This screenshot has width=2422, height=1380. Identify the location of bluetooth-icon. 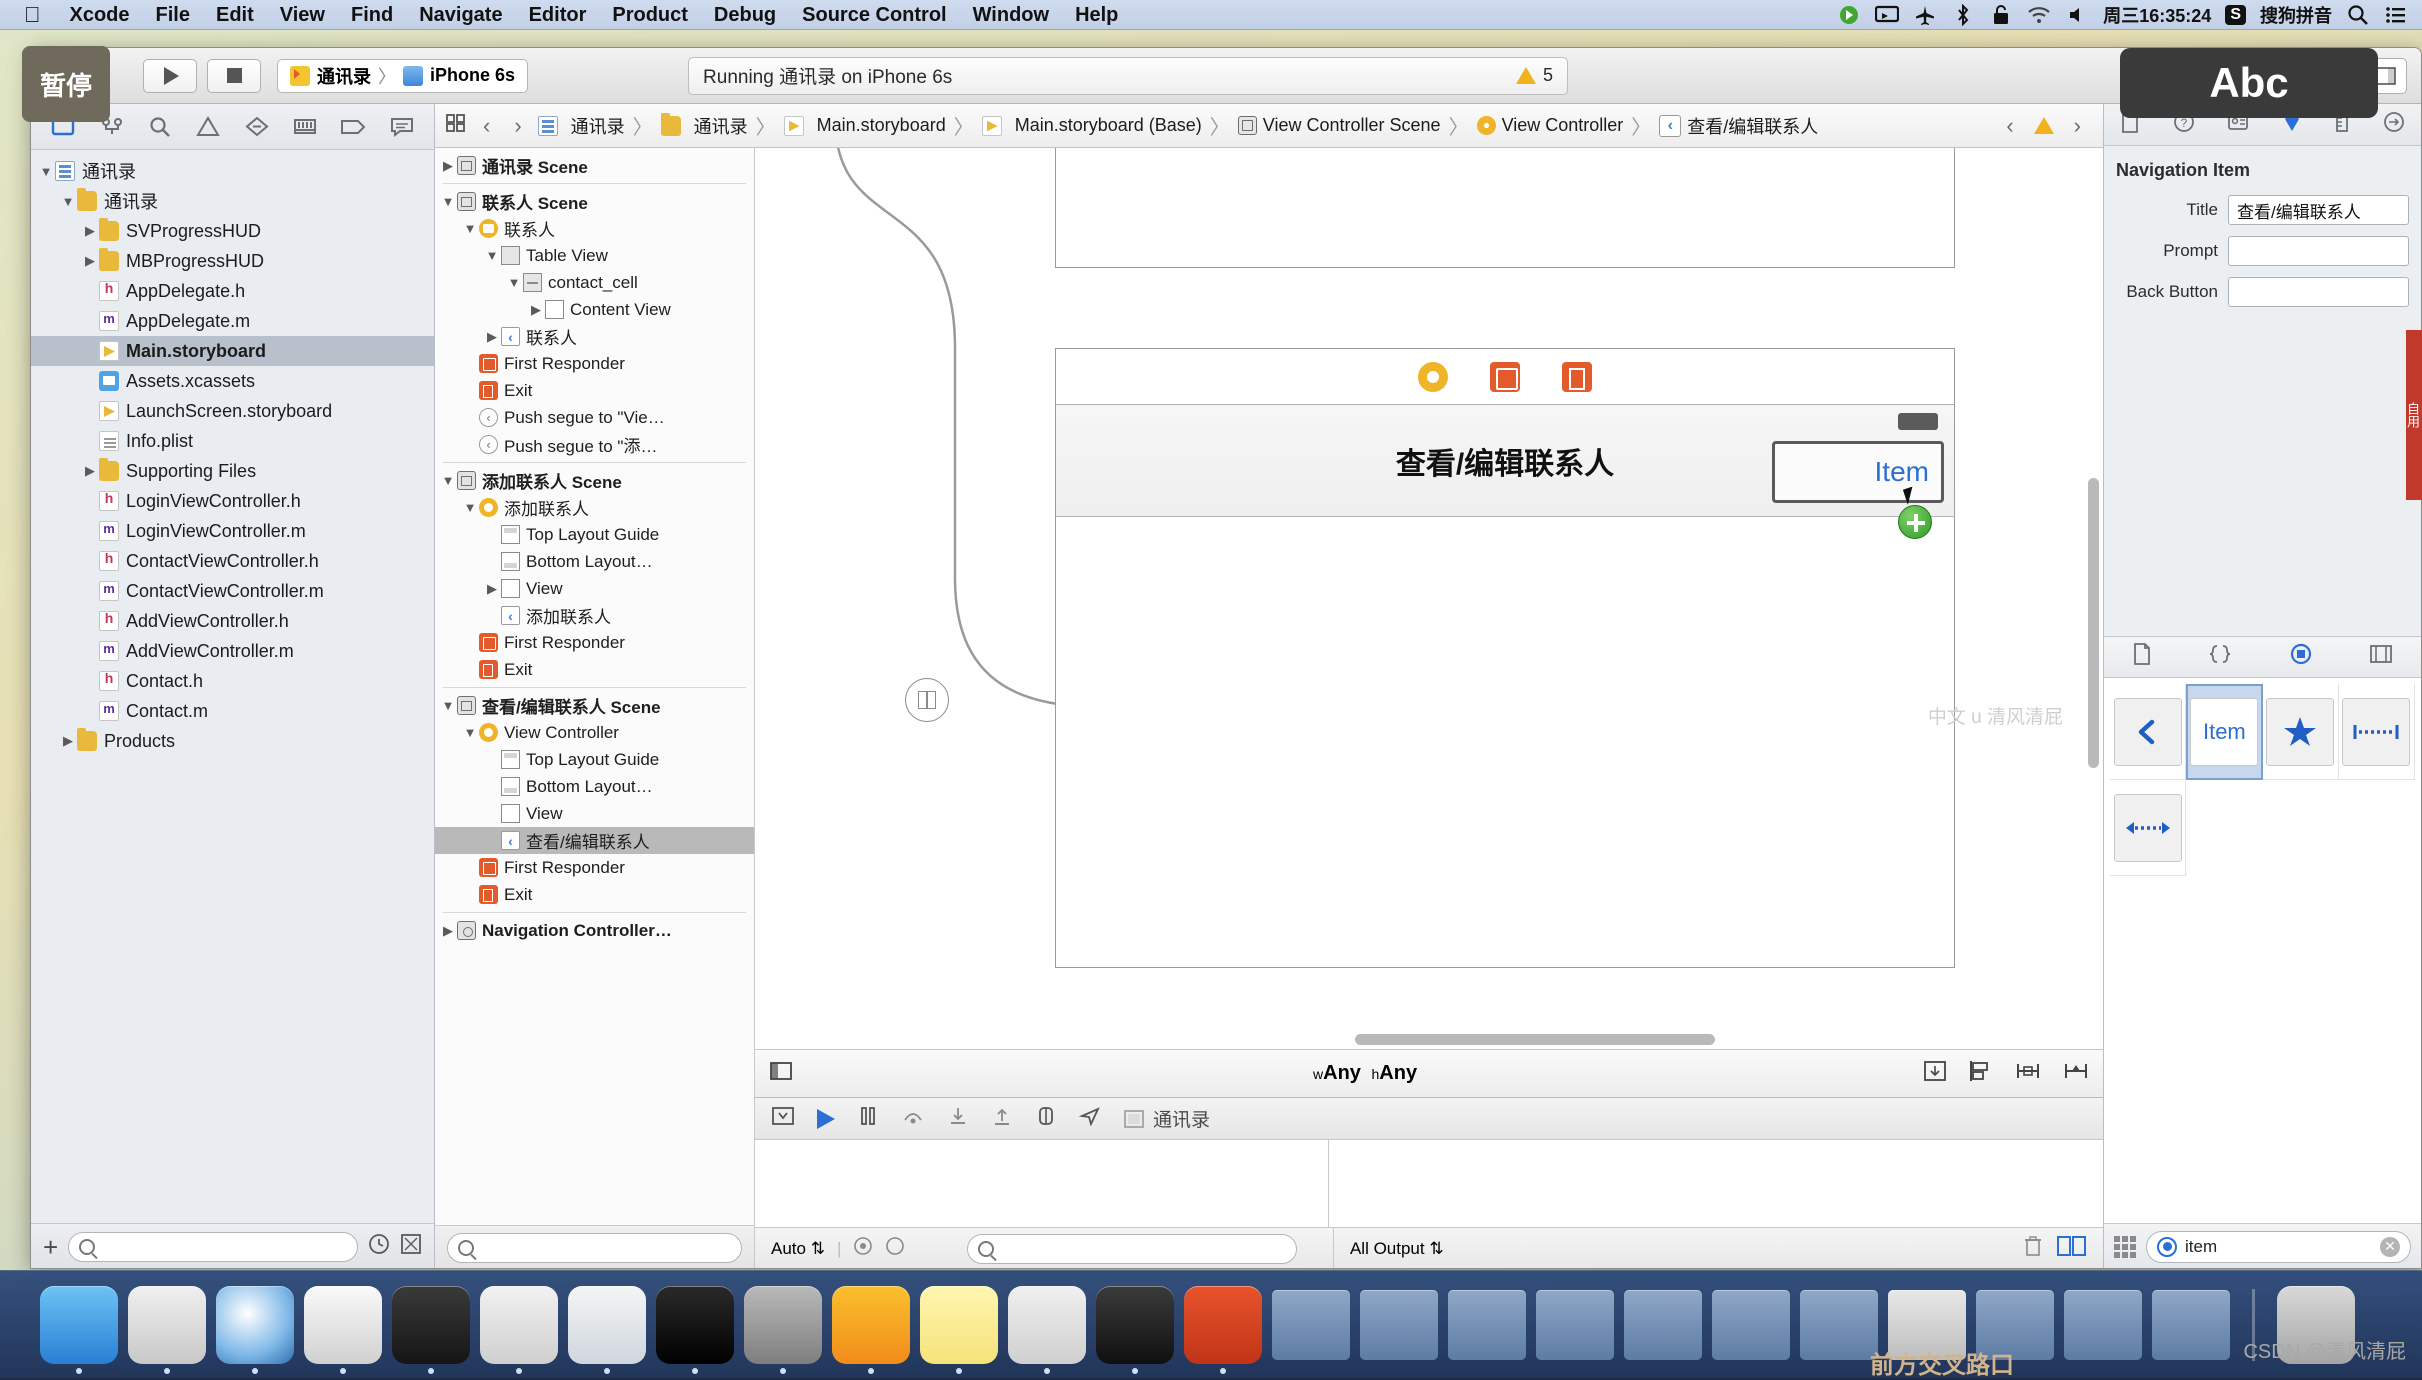
(1963, 15).